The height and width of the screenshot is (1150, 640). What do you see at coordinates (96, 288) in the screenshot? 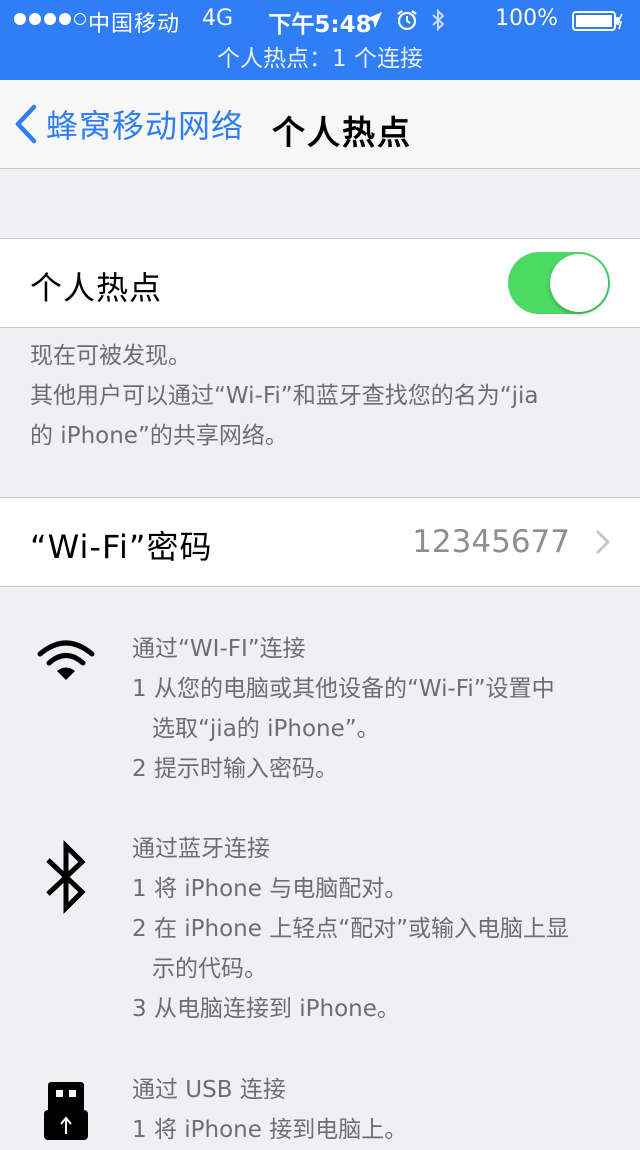
I see `hotspot-toggle-label: 个人热点` at bounding box center [96, 288].